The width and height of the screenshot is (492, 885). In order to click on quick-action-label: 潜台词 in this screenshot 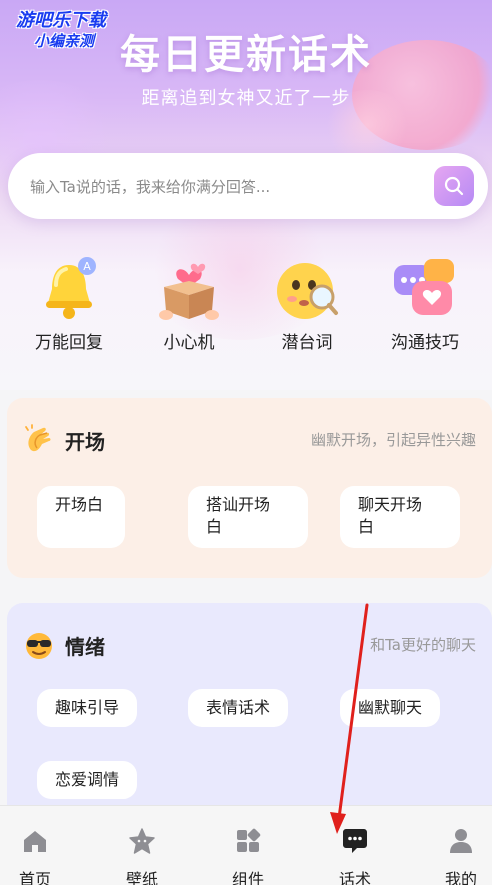, I will do `click(307, 343)`.